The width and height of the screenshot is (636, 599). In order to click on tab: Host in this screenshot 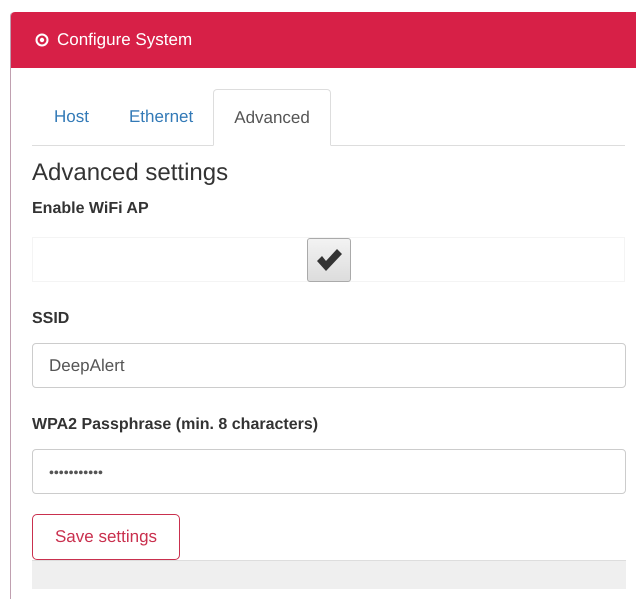, I will do `click(71, 116)`.